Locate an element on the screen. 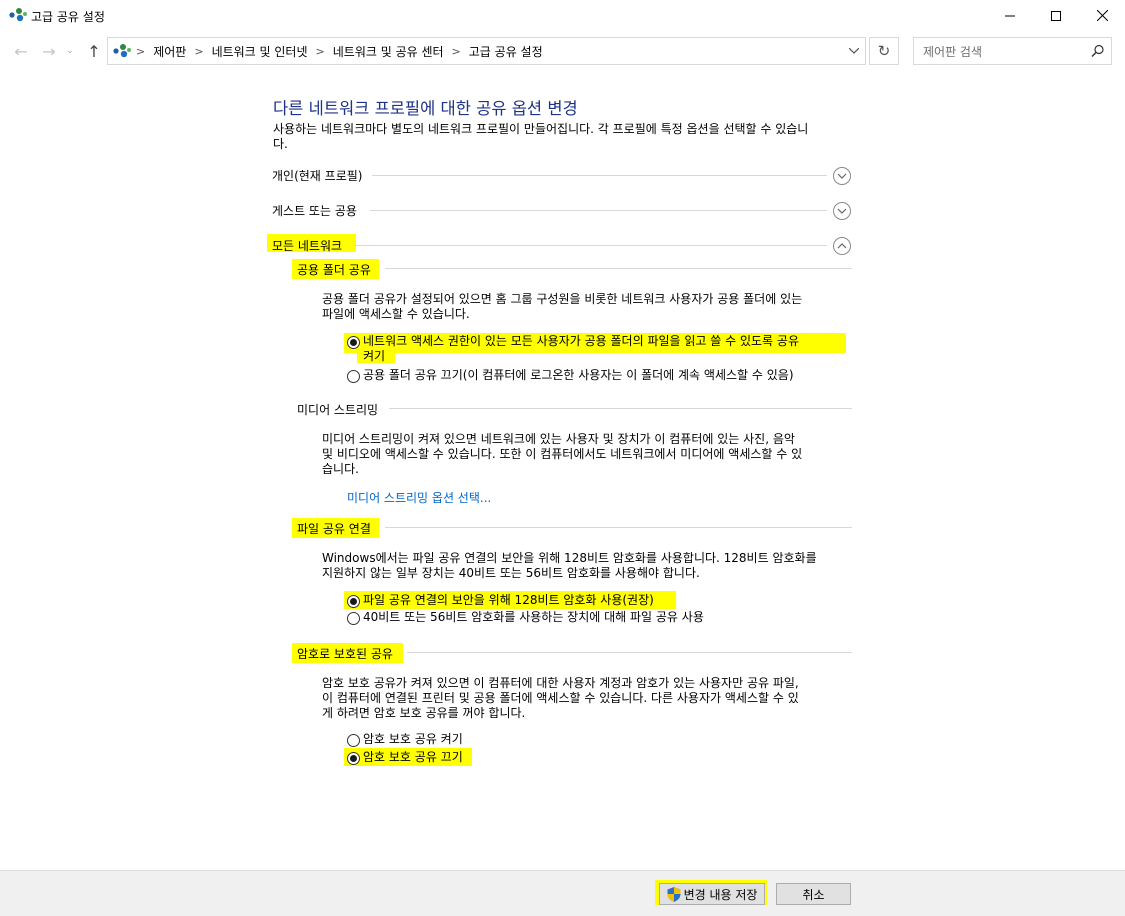  breadcrumb-network-sharing-center: 네트워크 및 공유 센터 is located at coordinates (388, 51).